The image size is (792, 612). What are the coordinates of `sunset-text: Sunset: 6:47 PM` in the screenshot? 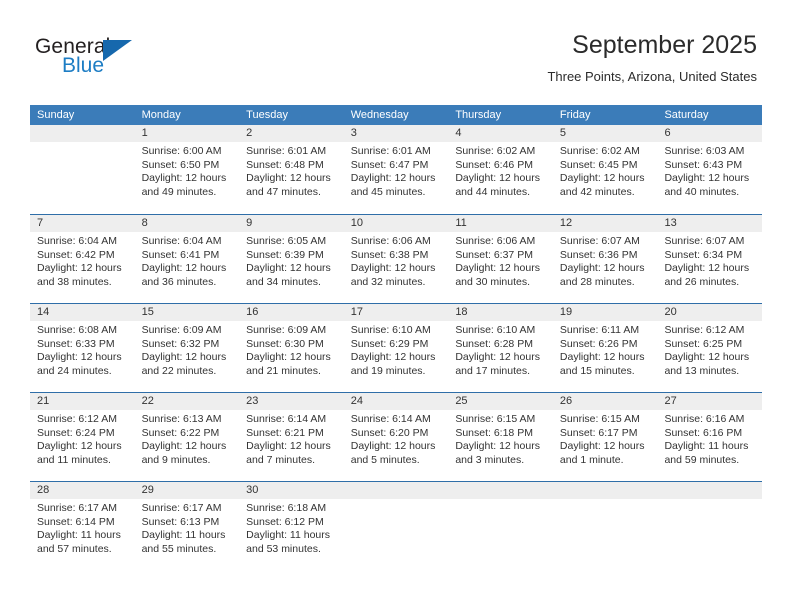 It's located at (389, 164).